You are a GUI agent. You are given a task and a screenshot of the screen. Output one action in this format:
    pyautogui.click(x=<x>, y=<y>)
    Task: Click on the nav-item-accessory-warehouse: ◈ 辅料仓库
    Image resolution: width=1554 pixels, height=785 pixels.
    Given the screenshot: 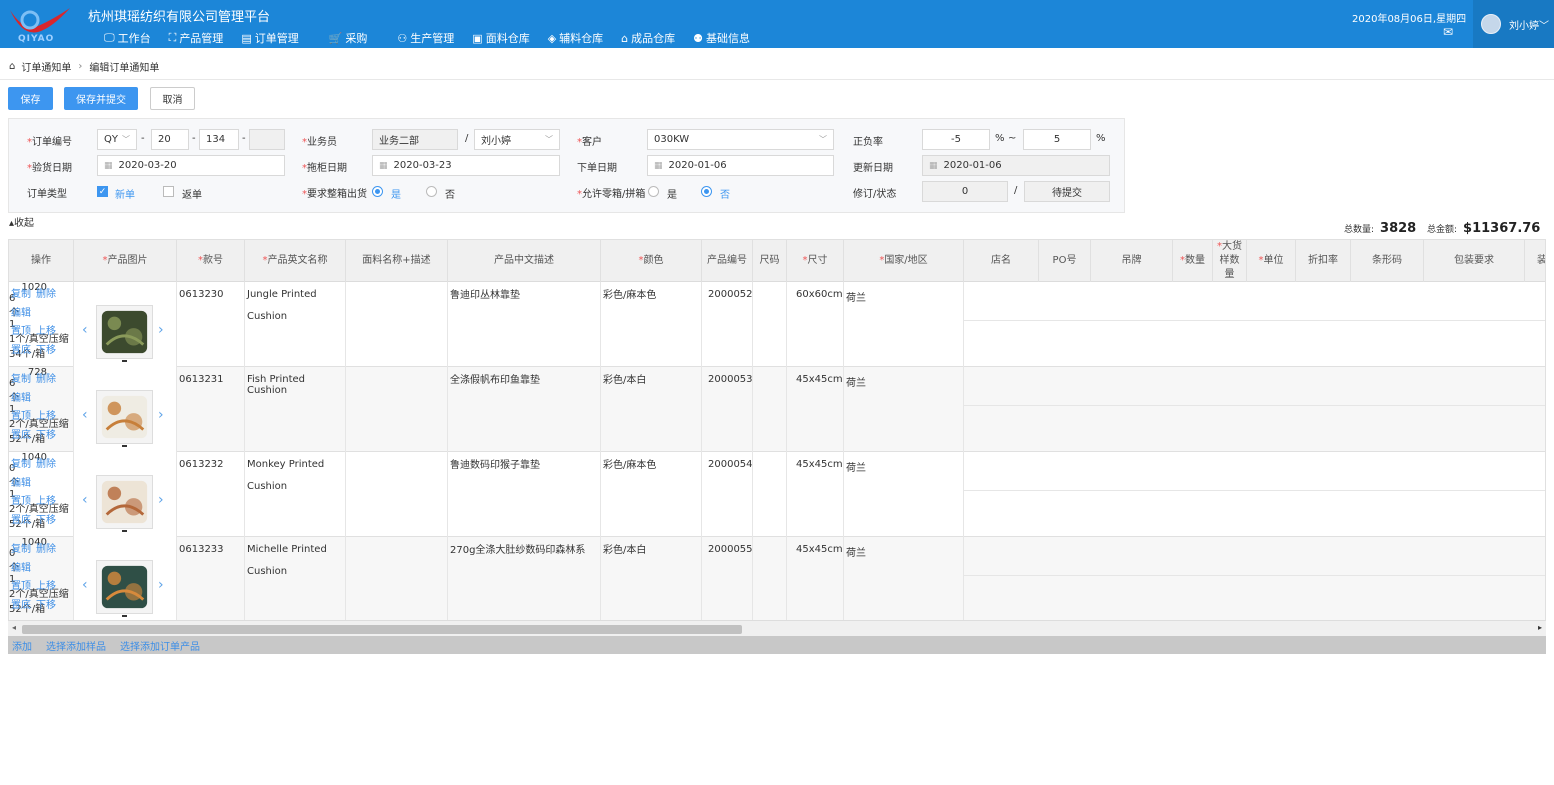 What is the action you would take?
    pyautogui.click(x=575, y=38)
    